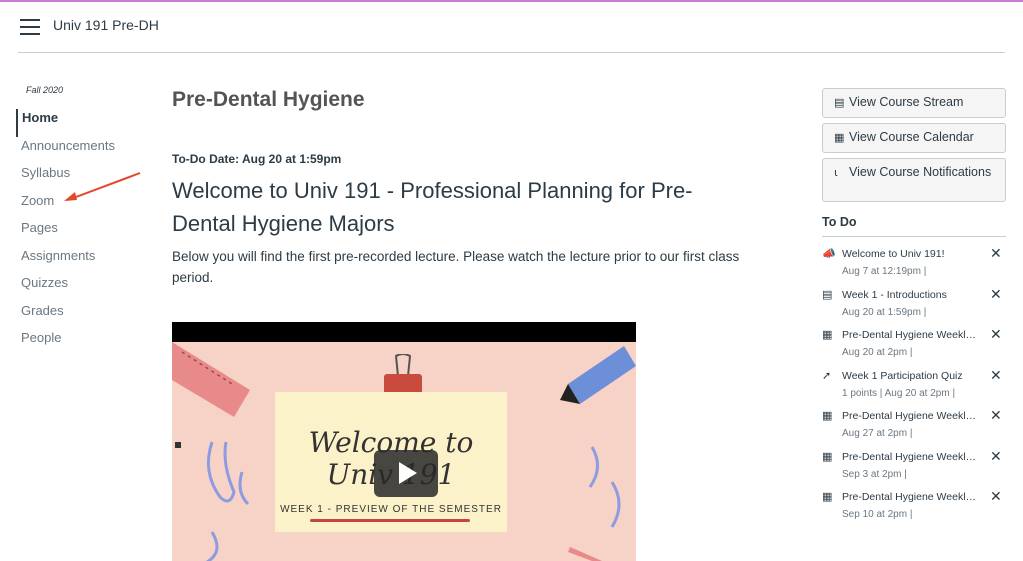  What do you see at coordinates (874, 474) in the screenshot?
I see `todo-meta: Sep 3 at 2pm |` at bounding box center [874, 474].